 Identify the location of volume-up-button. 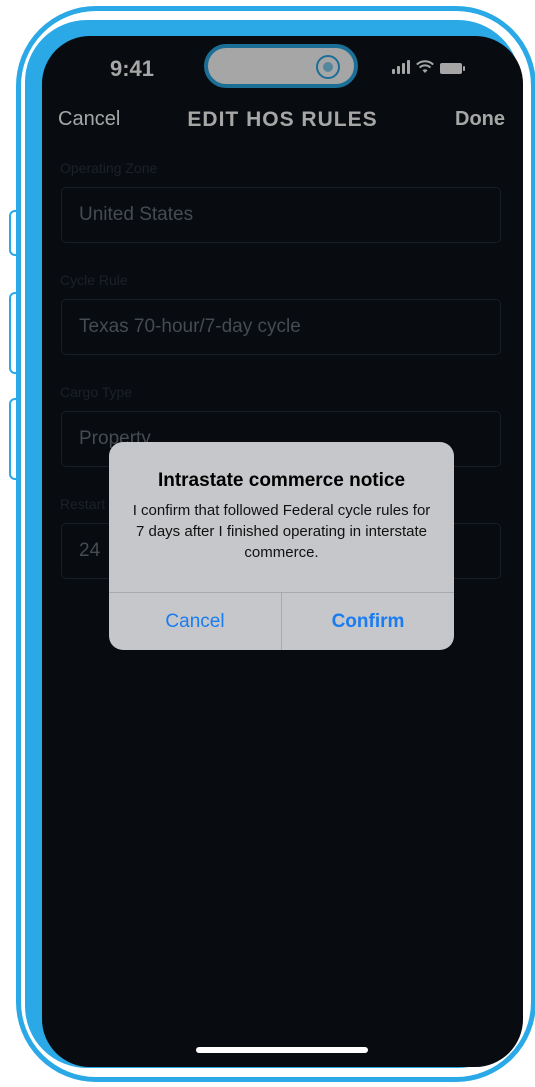
(12, 333).